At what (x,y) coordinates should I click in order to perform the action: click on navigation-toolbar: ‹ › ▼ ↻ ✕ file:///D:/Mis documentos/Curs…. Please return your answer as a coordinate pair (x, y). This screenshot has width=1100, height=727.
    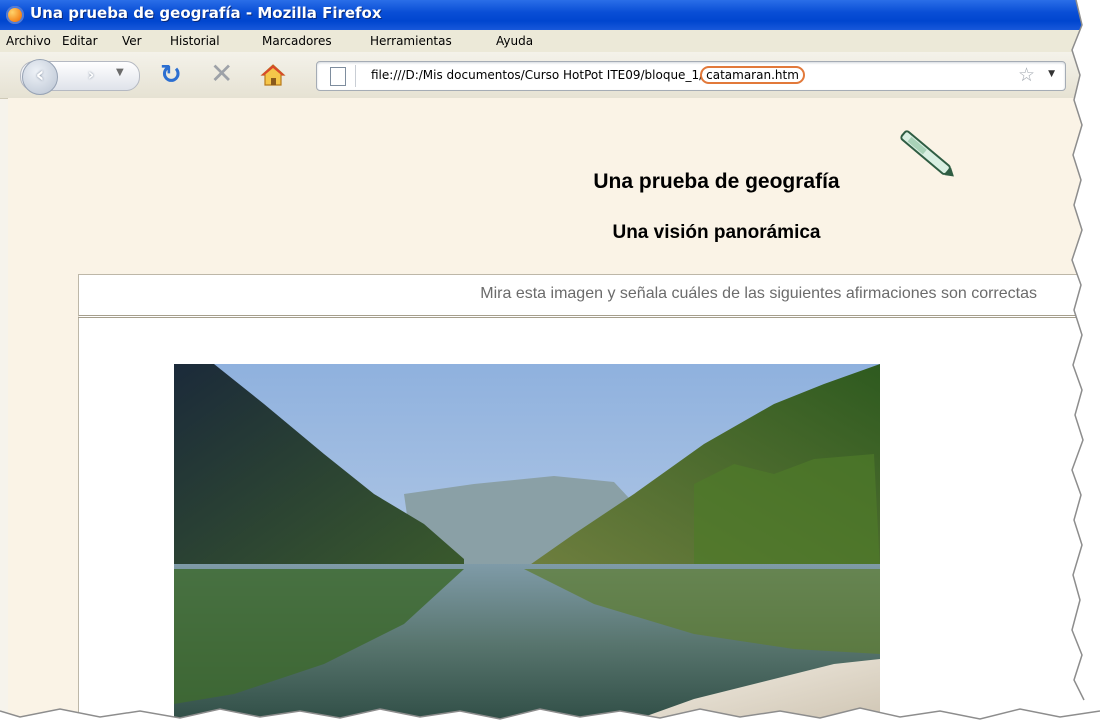
    Looking at the image, I should click on (542, 75).